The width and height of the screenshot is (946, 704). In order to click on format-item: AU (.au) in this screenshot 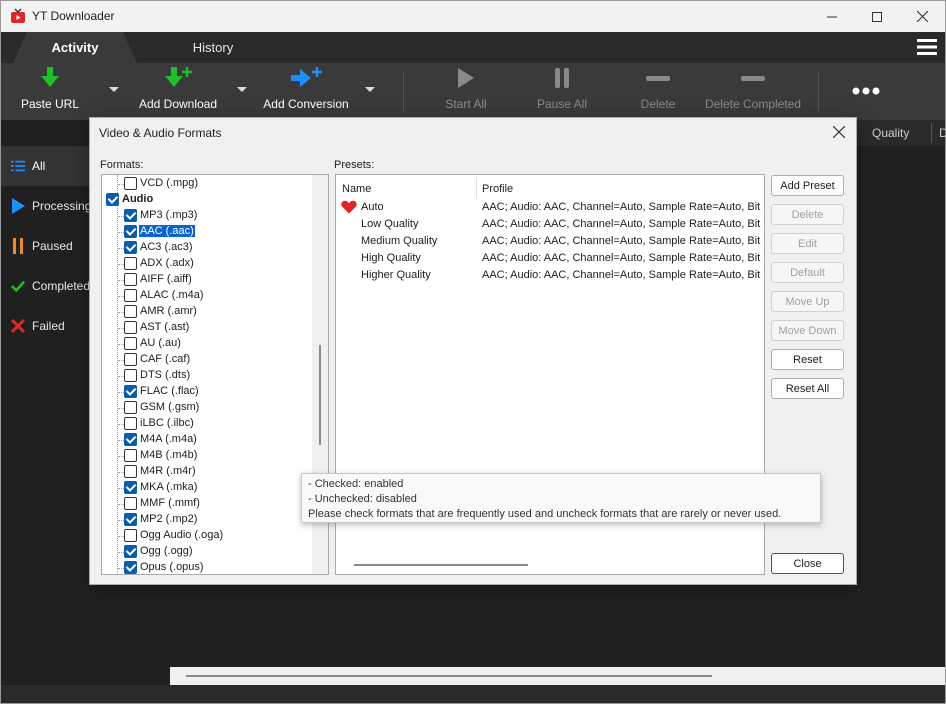, I will do `click(207, 344)`.